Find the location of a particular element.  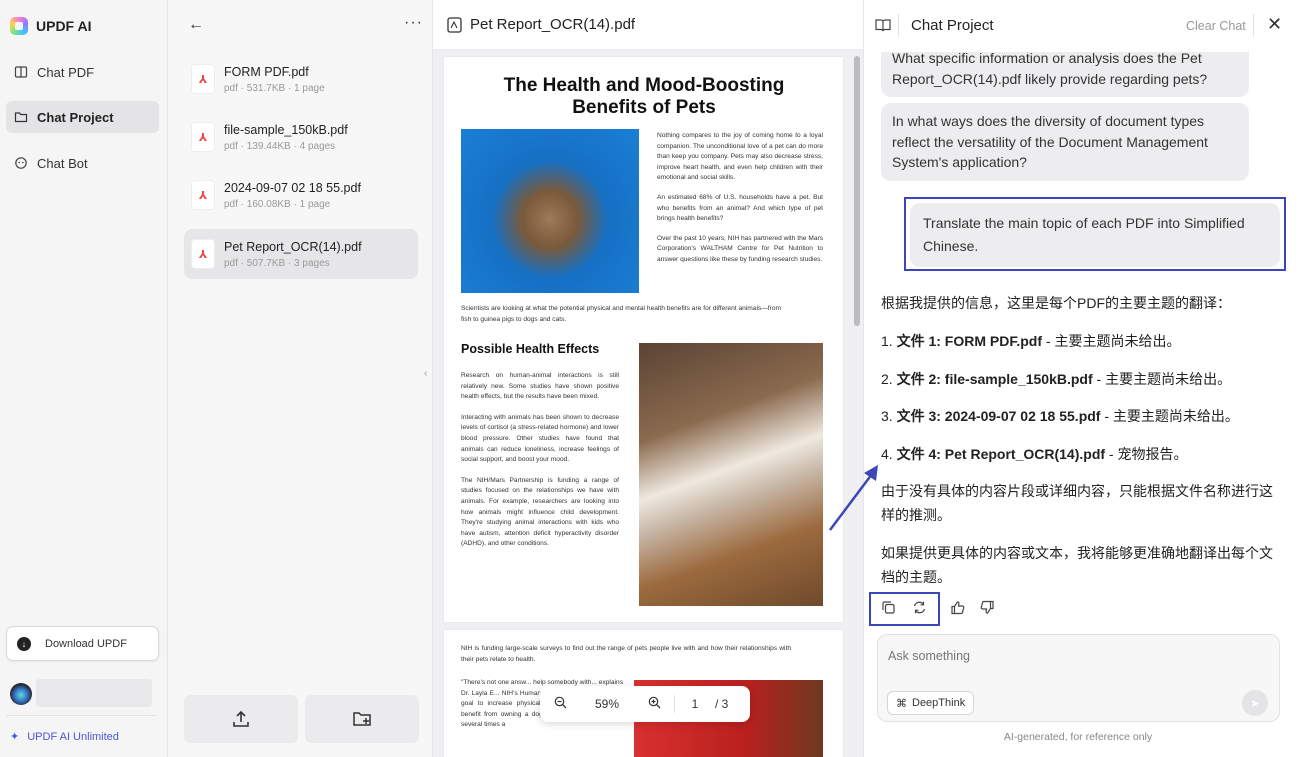

bot-icon is located at coordinates (21, 163).